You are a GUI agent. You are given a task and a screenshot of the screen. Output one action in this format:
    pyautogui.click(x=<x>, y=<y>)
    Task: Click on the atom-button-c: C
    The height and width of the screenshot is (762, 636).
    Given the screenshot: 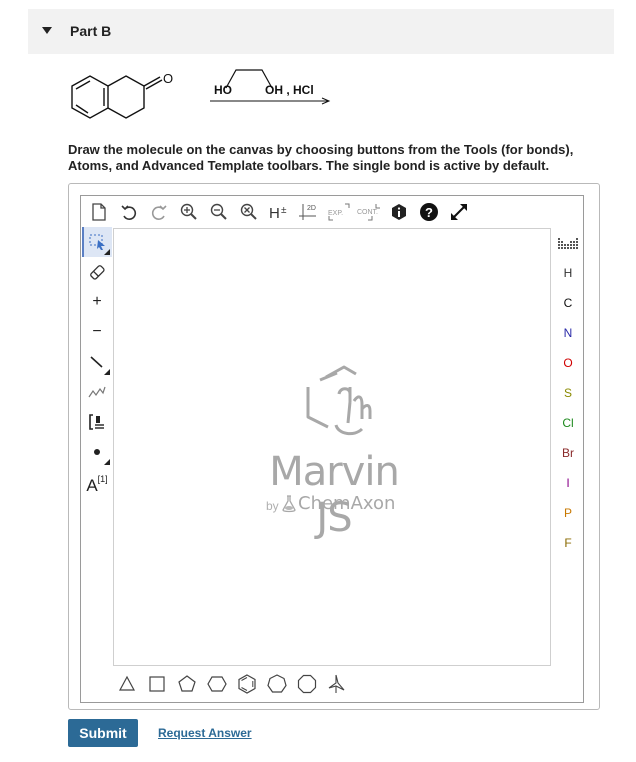 What is the action you would take?
    pyautogui.click(x=568, y=303)
    